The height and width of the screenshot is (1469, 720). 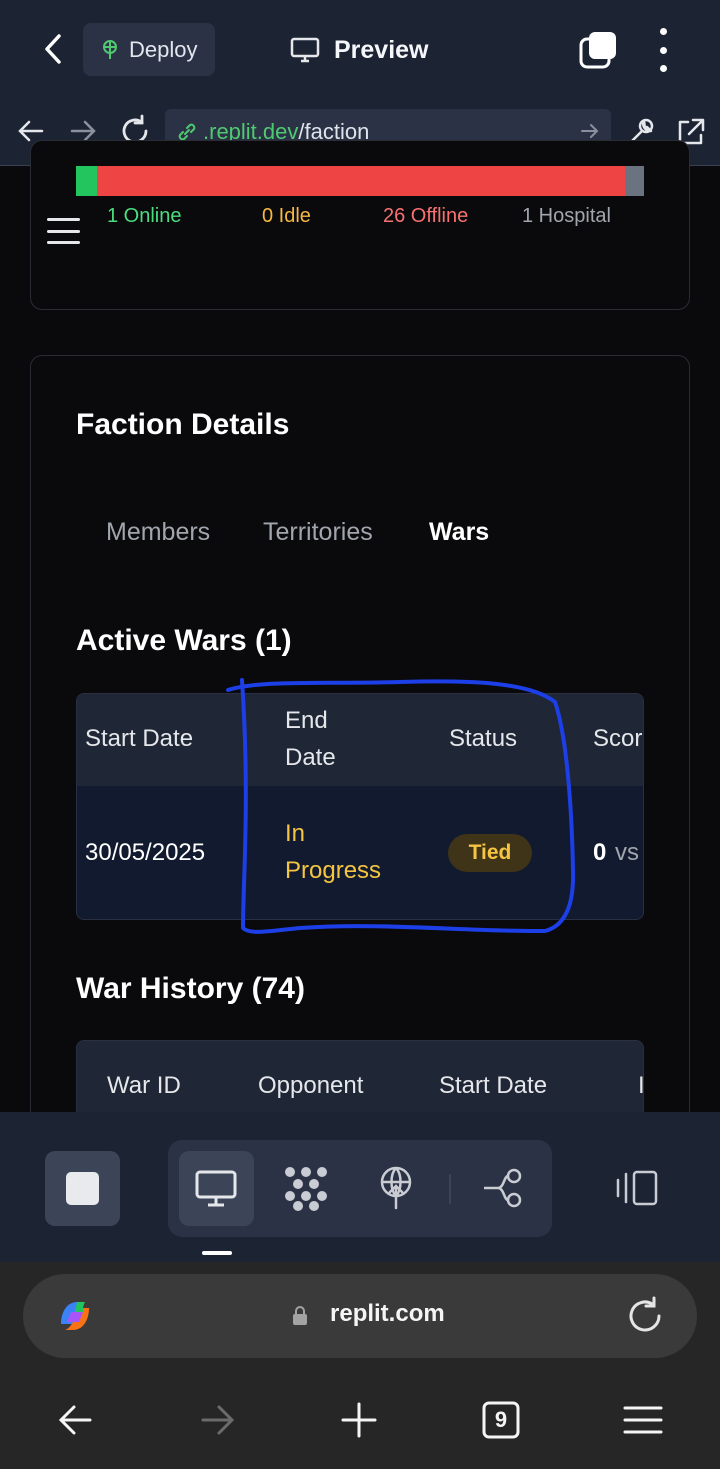 I want to click on git-branch-icon, so click(x=504, y=1188).